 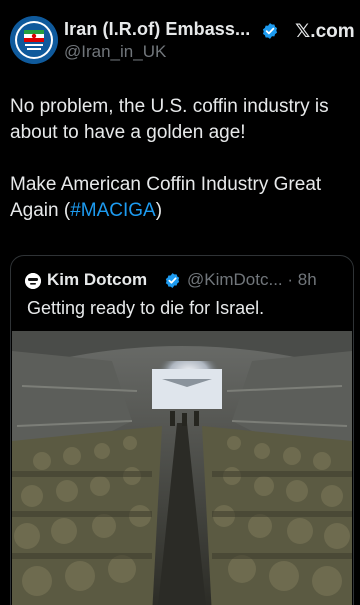 What do you see at coordinates (270, 31) in the screenshot?
I see `verified-badge-icon` at bounding box center [270, 31].